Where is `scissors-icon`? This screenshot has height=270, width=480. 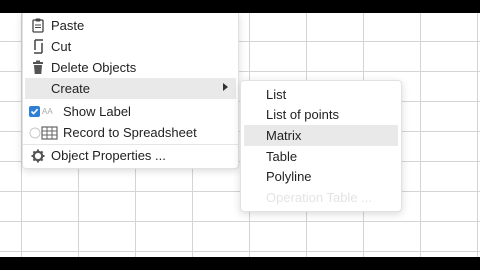
scissors-icon is located at coordinates (38, 47).